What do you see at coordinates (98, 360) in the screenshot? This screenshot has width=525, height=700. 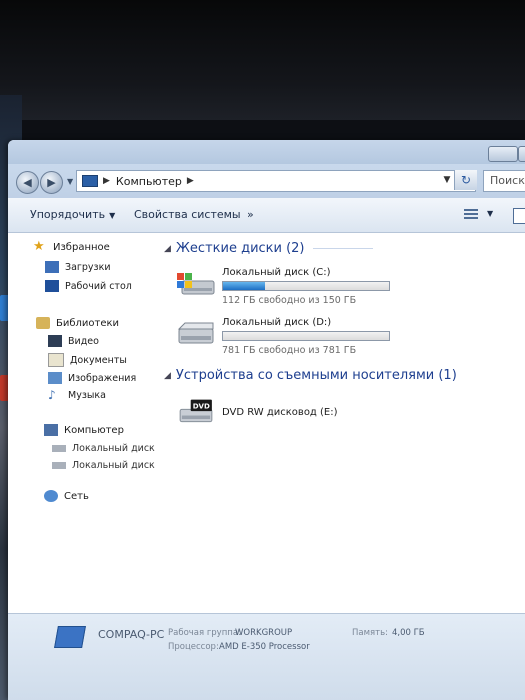 I see `sidebar-item-label: Документы` at bounding box center [98, 360].